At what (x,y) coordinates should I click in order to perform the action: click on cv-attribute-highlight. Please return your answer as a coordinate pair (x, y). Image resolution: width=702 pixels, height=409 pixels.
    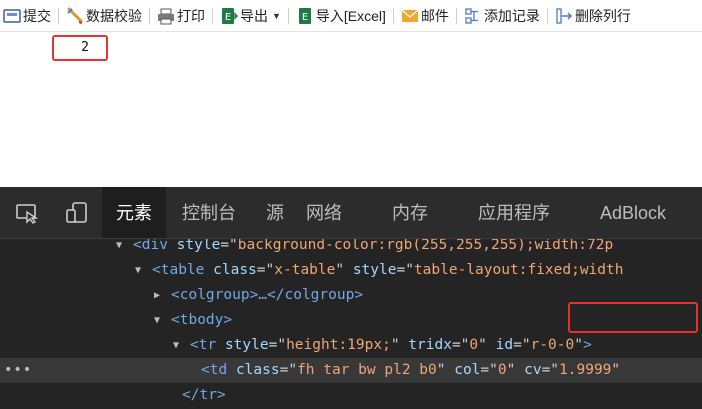
    Looking at the image, I should click on (633, 317).